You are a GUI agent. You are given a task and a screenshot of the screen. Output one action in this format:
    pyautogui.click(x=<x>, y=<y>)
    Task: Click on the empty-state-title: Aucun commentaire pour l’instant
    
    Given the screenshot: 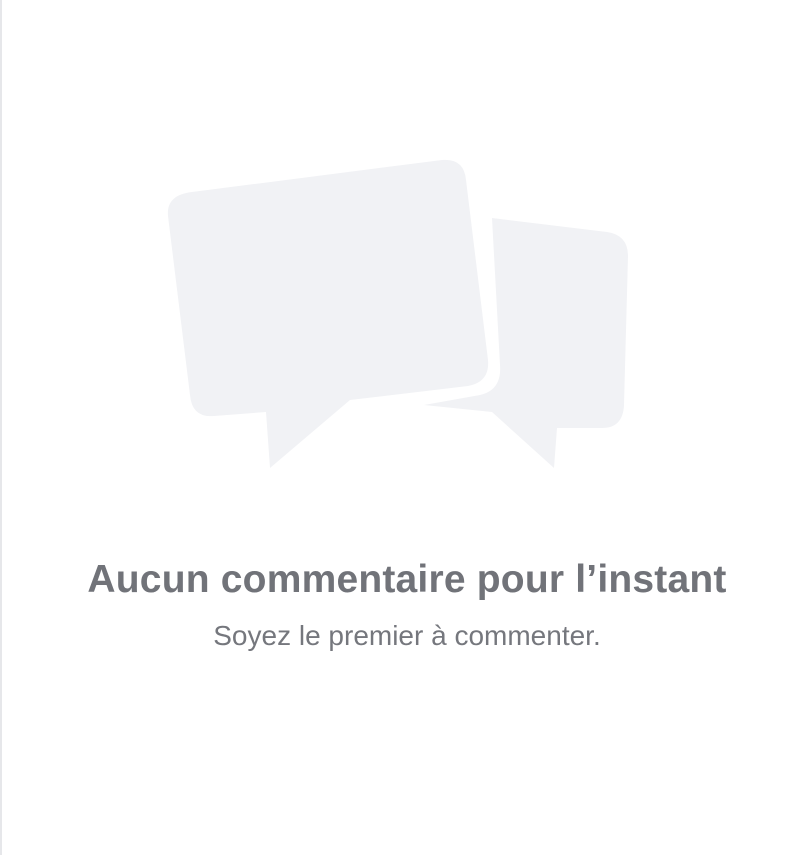 What is the action you would take?
    pyautogui.click(x=407, y=579)
    